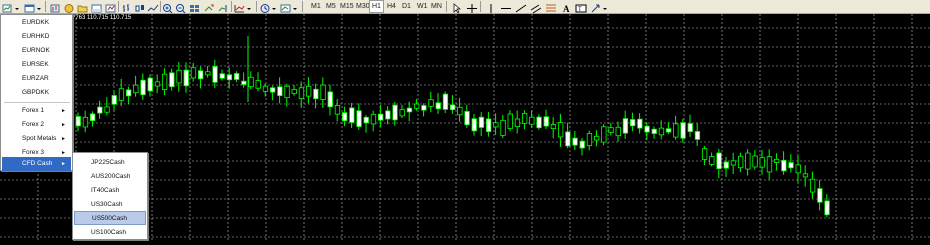 This screenshot has height=245, width=930. Describe the element at coordinates (36, 111) in the screenshot. I see `menu-item-forex-1: Forex 1 ►` at that location.